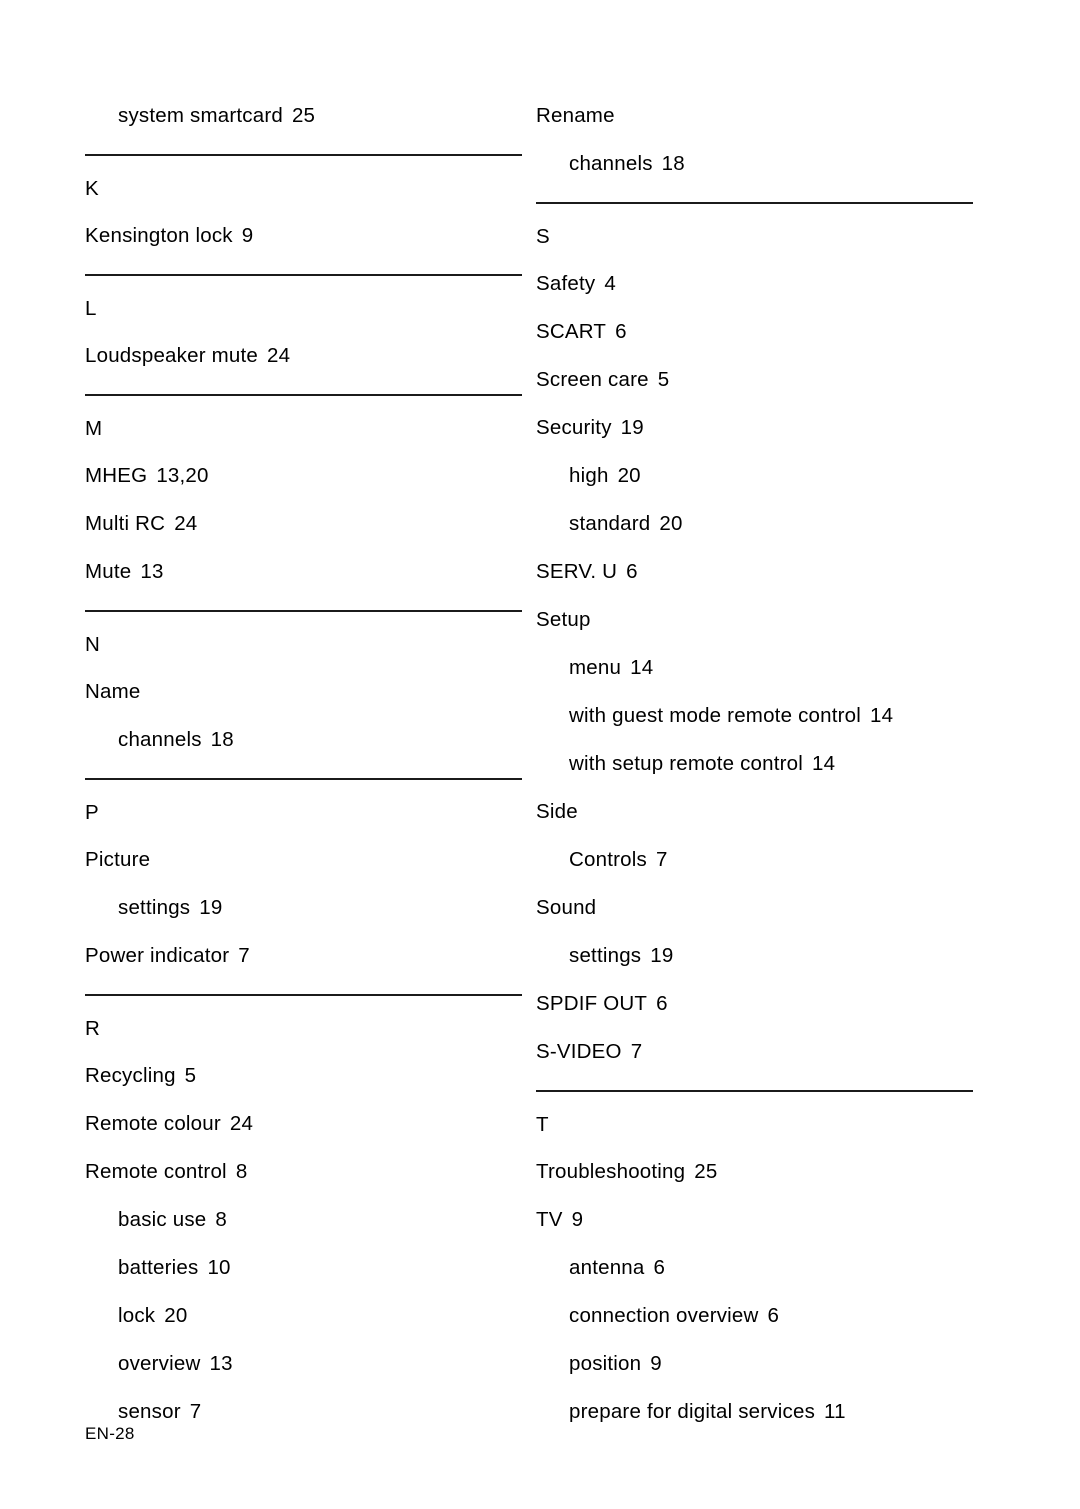 This screenshot has height=1509, width=1080. I want to click on index-letter-heading: P, so click(276, 813).